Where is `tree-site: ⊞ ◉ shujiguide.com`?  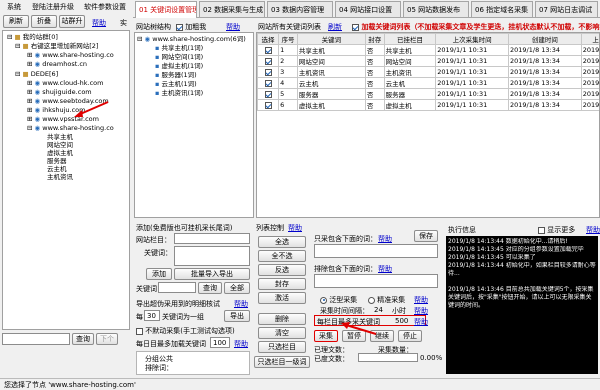 tree-site: ⊞ ◉ shujiguide.com is located at coordinates (59, 92).